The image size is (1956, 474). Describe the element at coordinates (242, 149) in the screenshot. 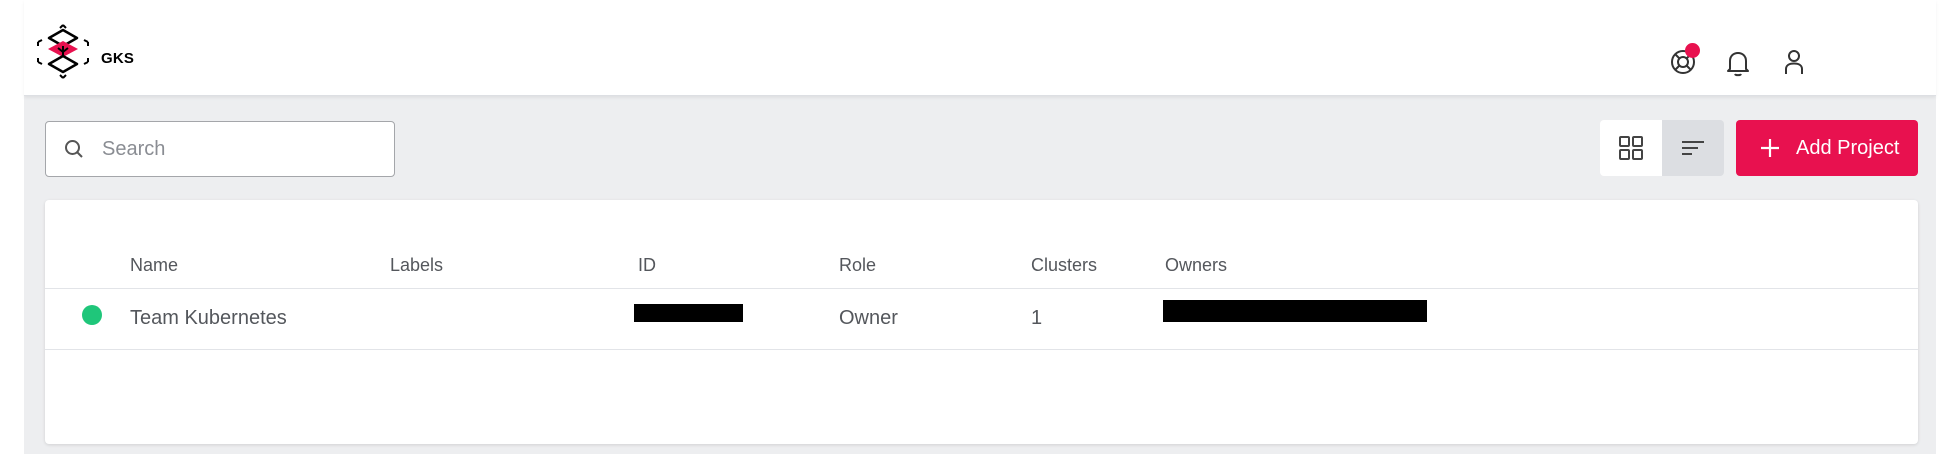

I see `search-input` at that location.